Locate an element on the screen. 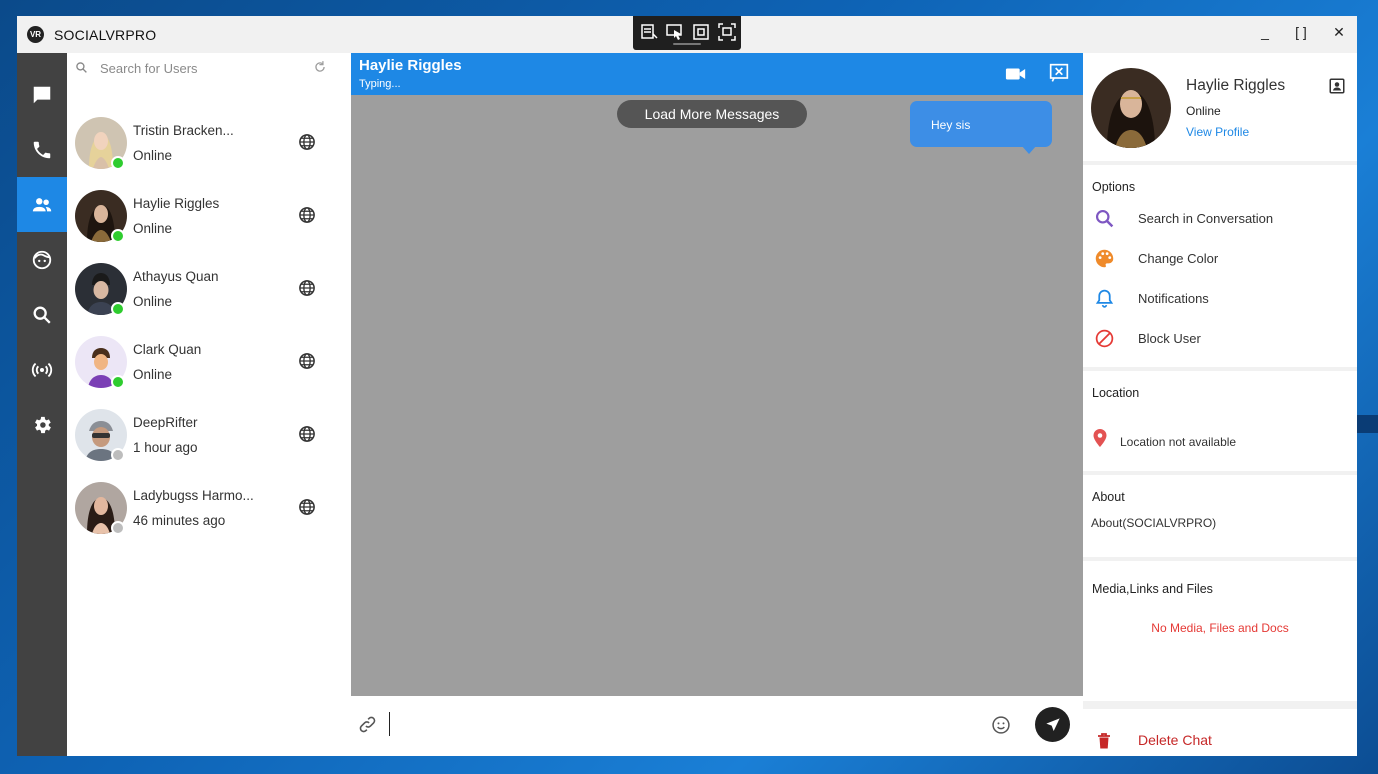  face-icon is located at coordinates (42, 259).